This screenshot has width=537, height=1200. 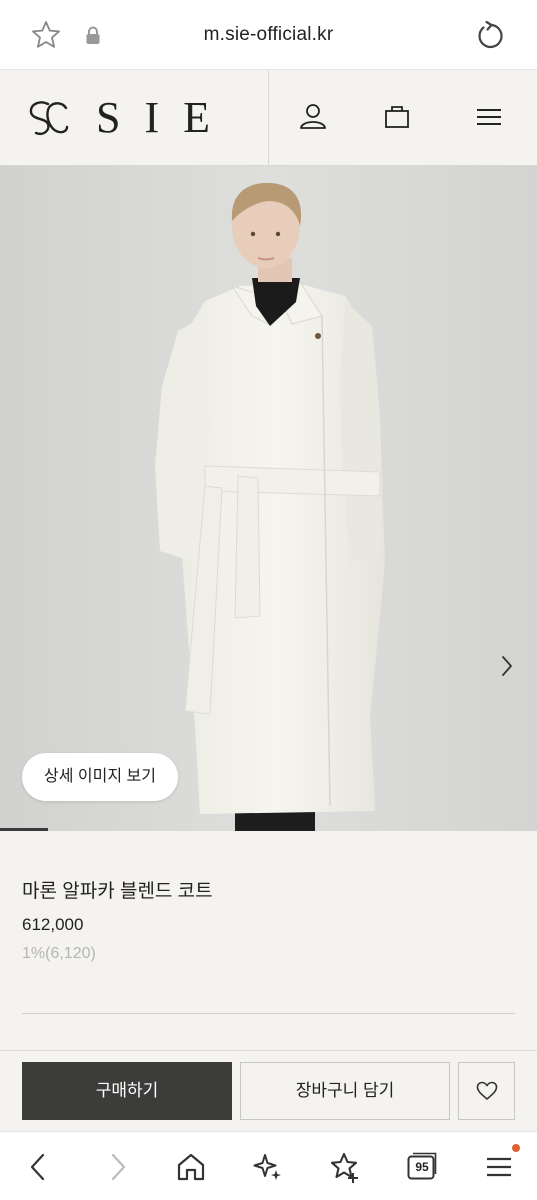 I want to click on brand-wordmark: SIE, so click(x=165, y=117).